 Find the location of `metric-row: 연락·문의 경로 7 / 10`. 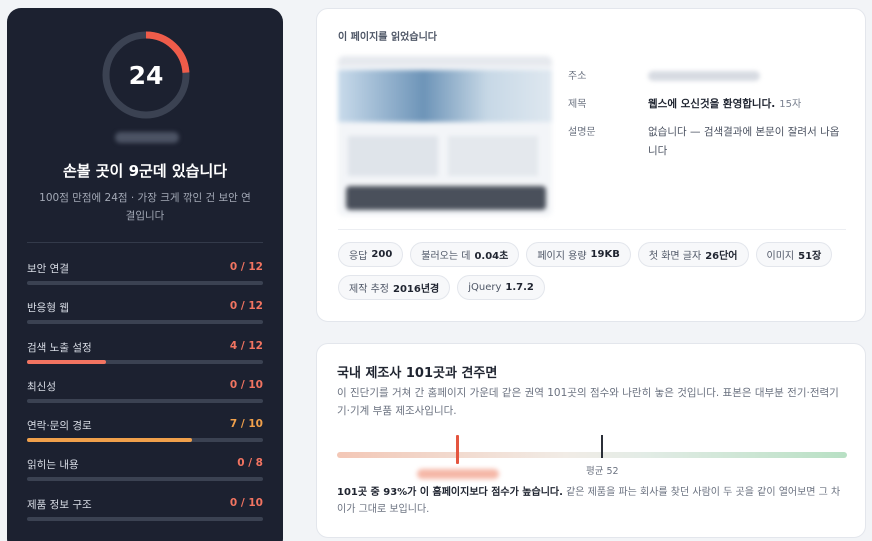

metric-row: 연락·문의 경로 7 / 10 is located at coordinates (145, 437).